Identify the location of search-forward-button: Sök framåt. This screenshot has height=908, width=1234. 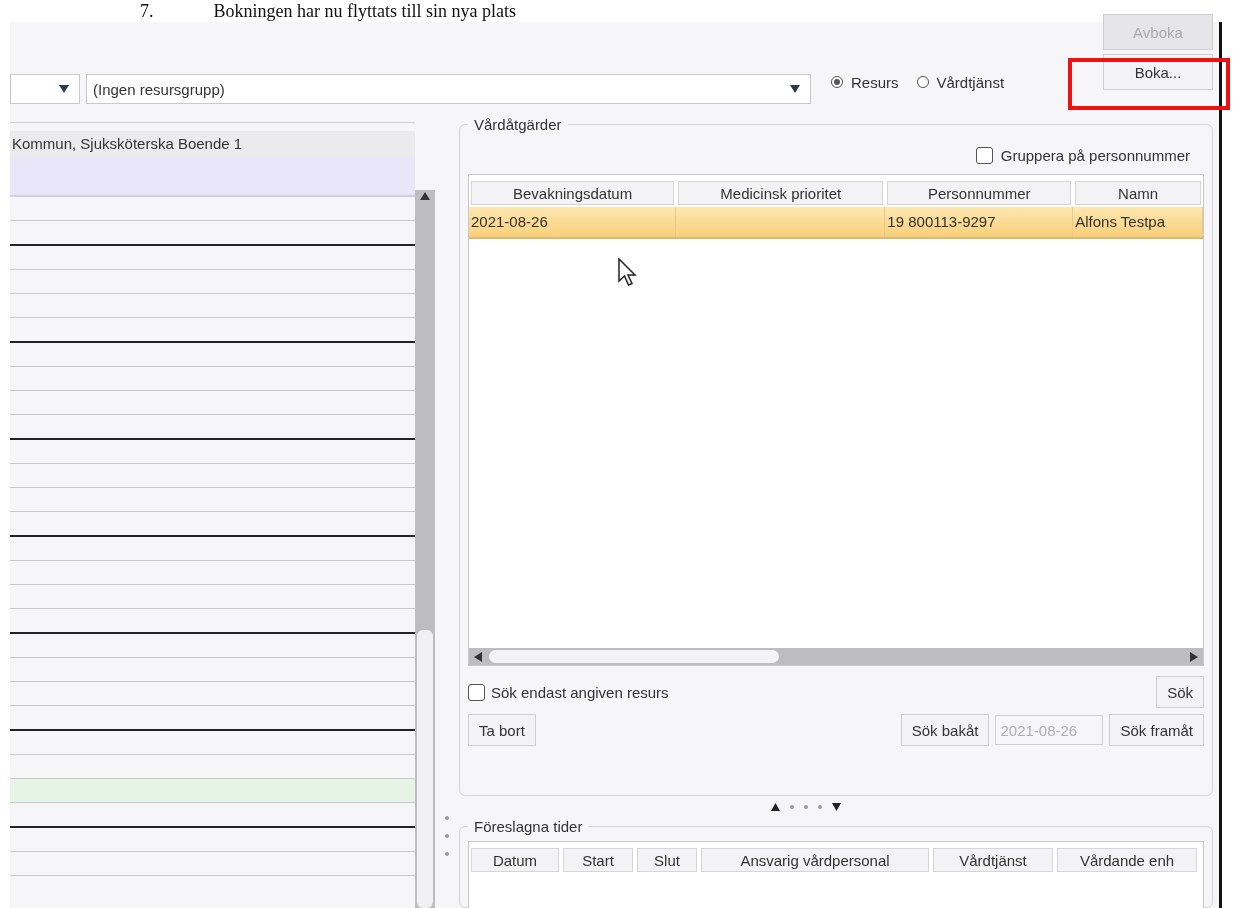
(1156, 730).